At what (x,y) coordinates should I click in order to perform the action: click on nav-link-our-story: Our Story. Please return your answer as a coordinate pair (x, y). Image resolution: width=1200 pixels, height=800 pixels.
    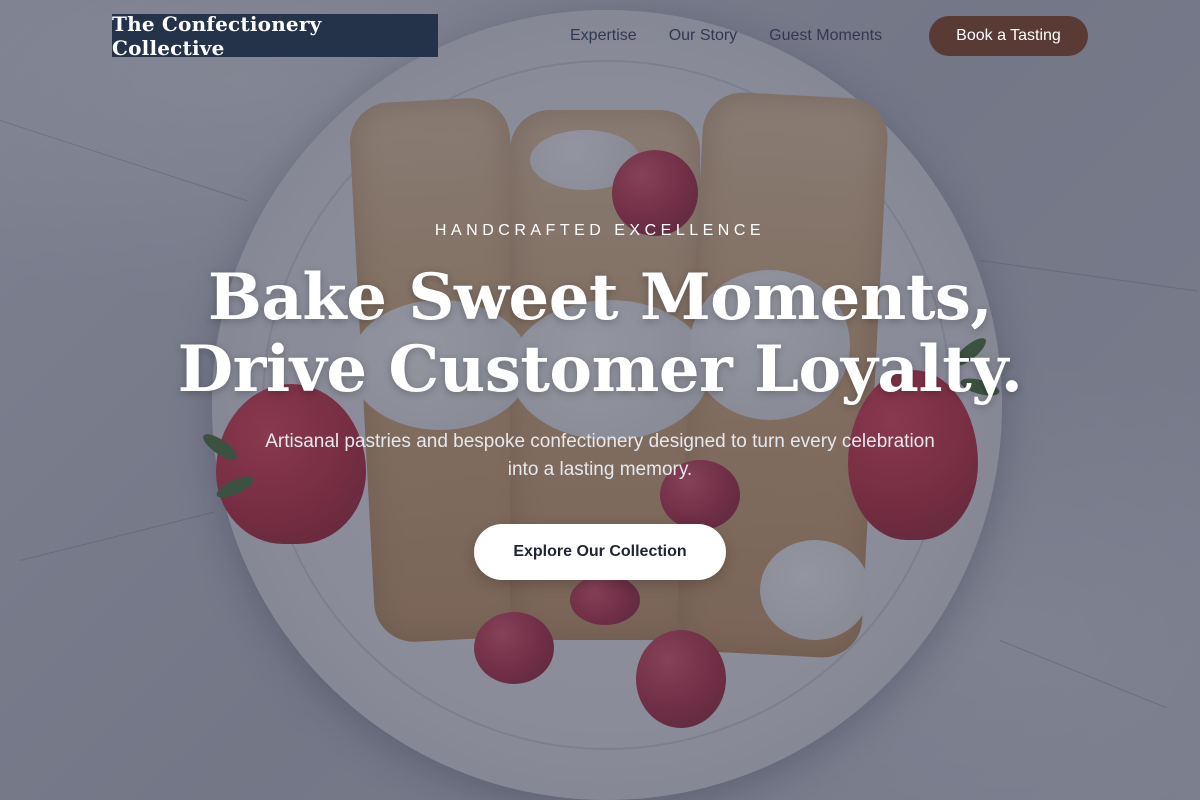
    Looking at the image, I should click on (703, 36).